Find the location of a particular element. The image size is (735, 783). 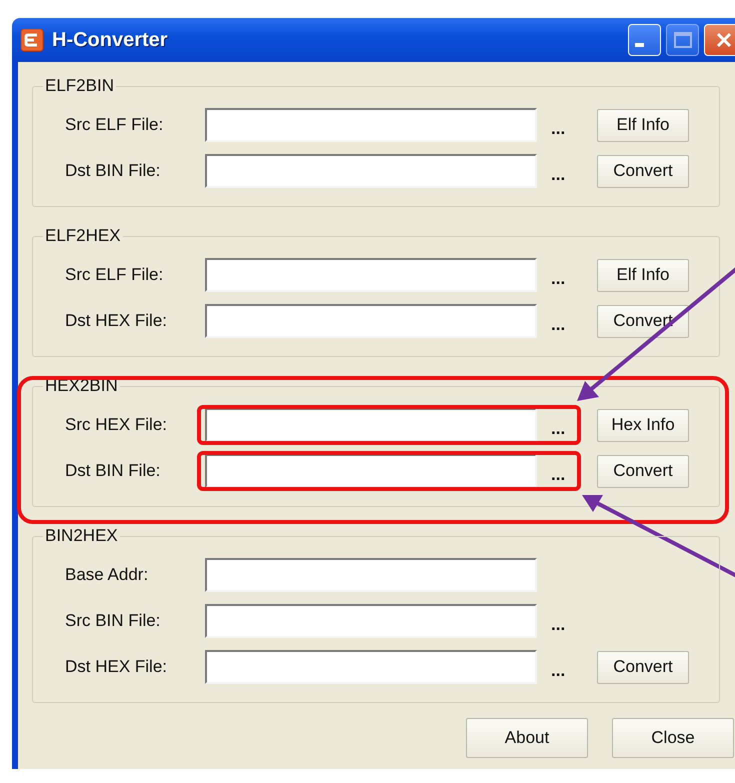

field-label: Base Addr: is located at coordinates (107, 575).